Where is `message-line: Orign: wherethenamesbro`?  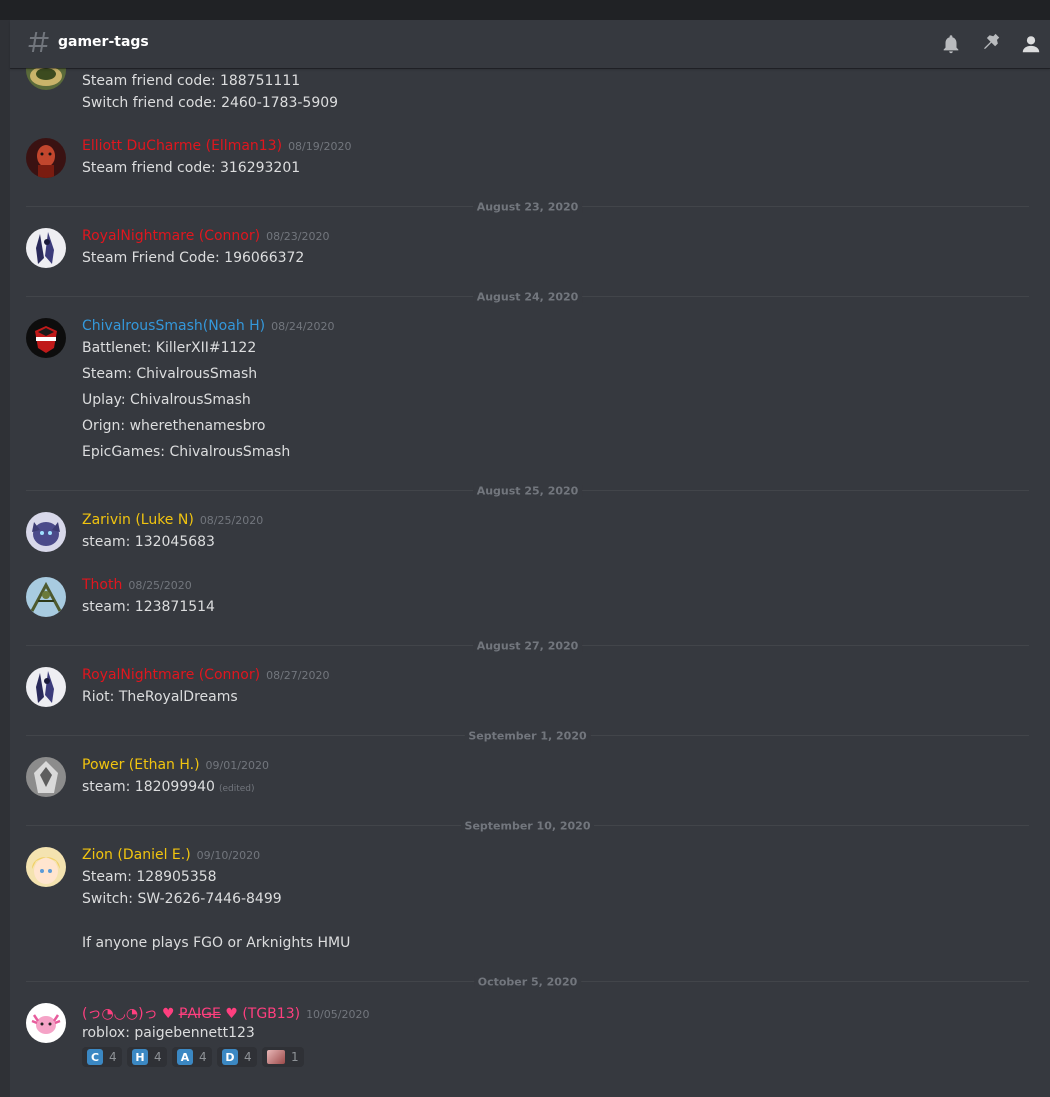 message-line: Orign: wherethenamesbro is located at coordinates (174, 426).